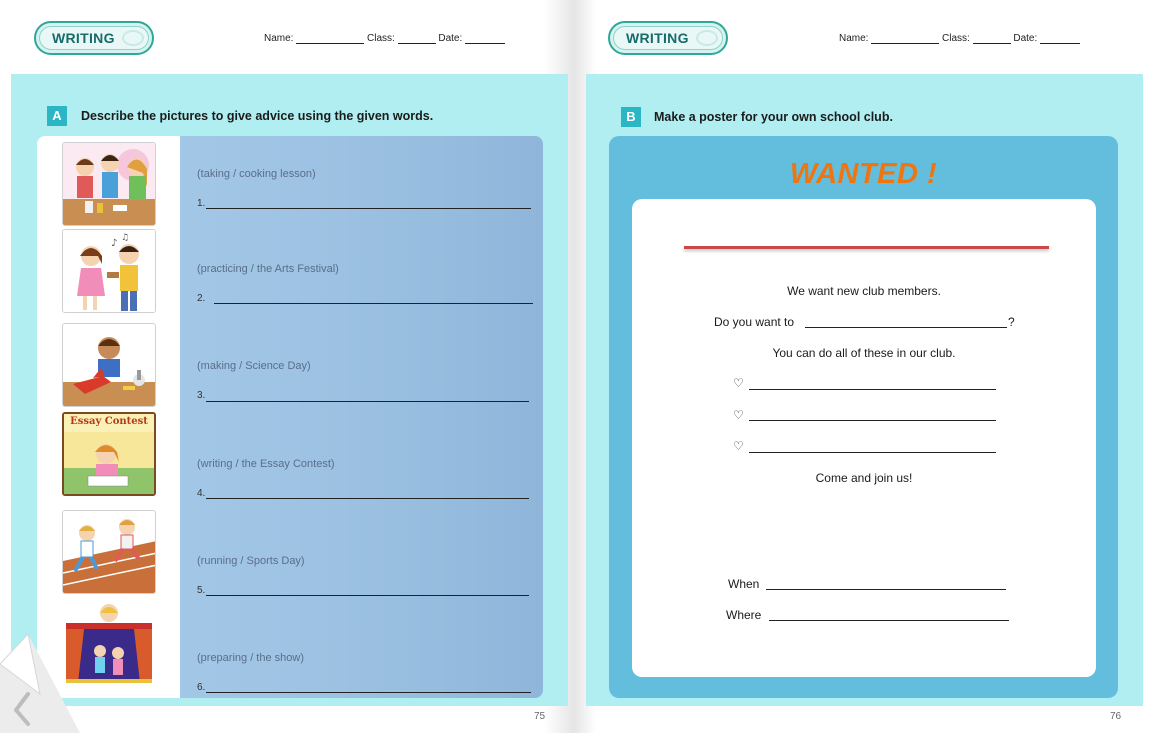  I want to click on poster-want-blank, so click(906, 327).